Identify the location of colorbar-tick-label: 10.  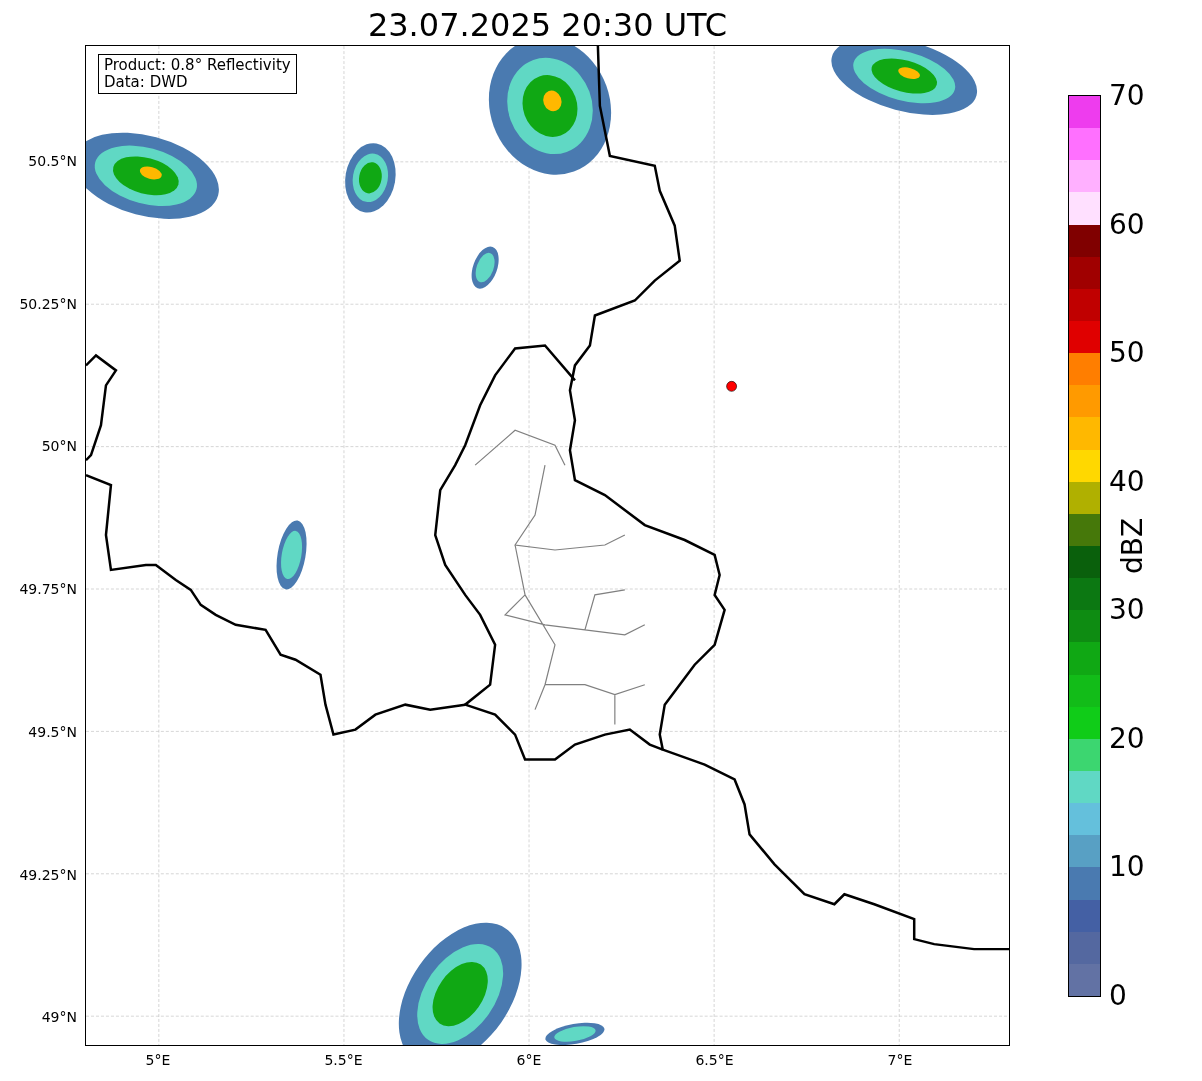
(1127, 867).